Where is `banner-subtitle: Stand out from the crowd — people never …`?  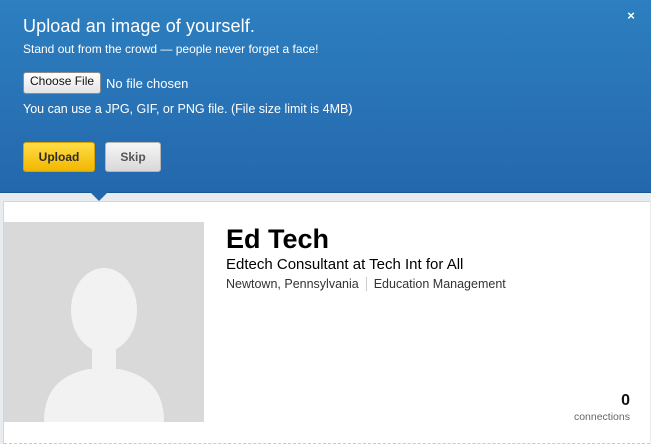
banner-subtitle: Stand out from the crowd — people never … is located at coordinates (171, 49).